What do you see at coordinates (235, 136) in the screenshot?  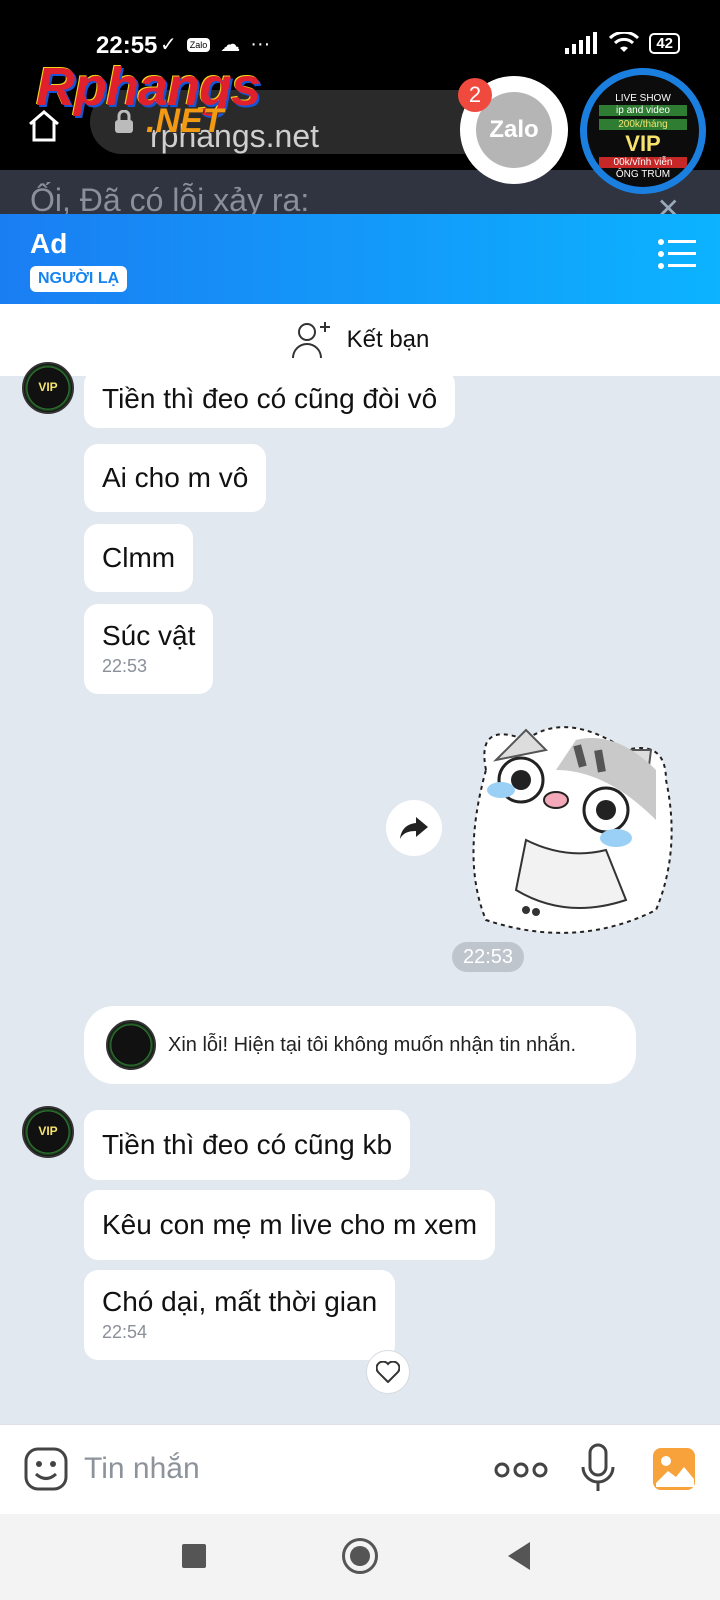 I see `url-text: rphangs.net` at bounding box center [235, 136].